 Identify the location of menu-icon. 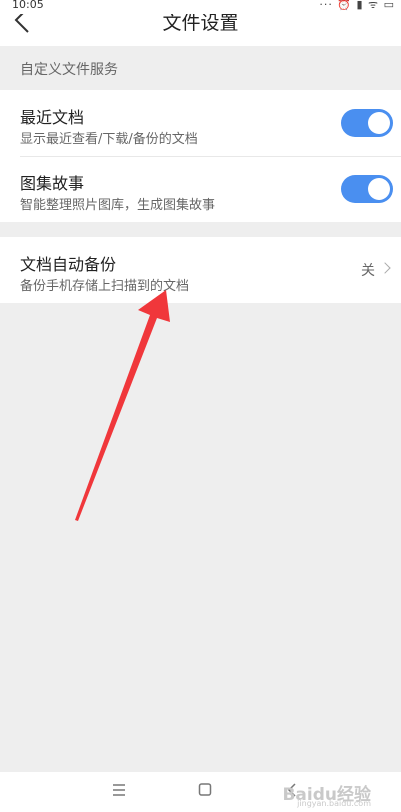
(119, 790).